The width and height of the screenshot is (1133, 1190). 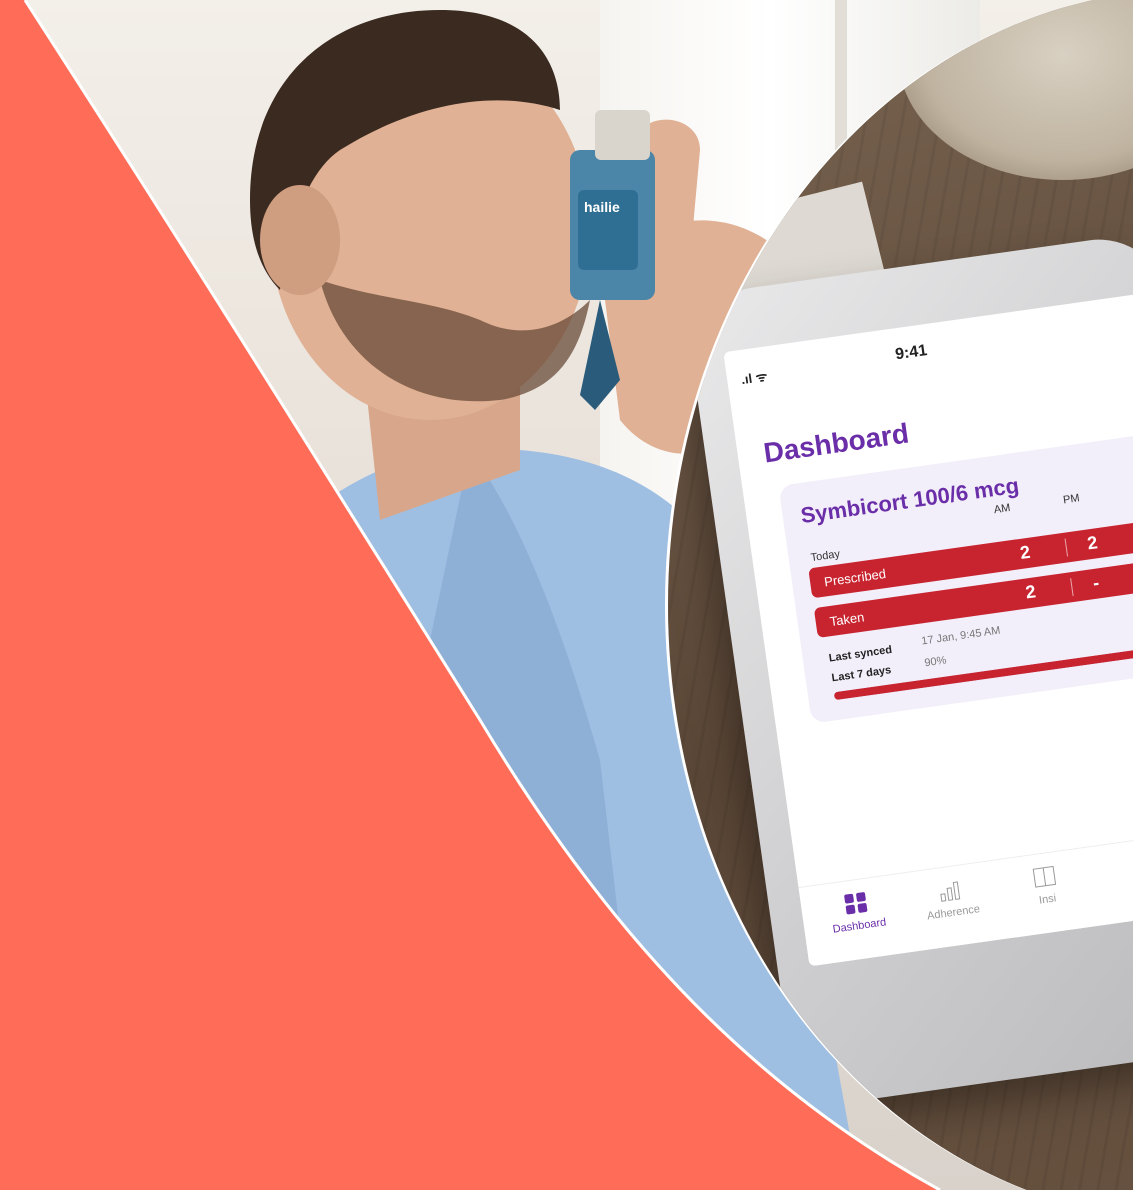 I want to click on taken-am: 2, so click(x=1031, y=592).